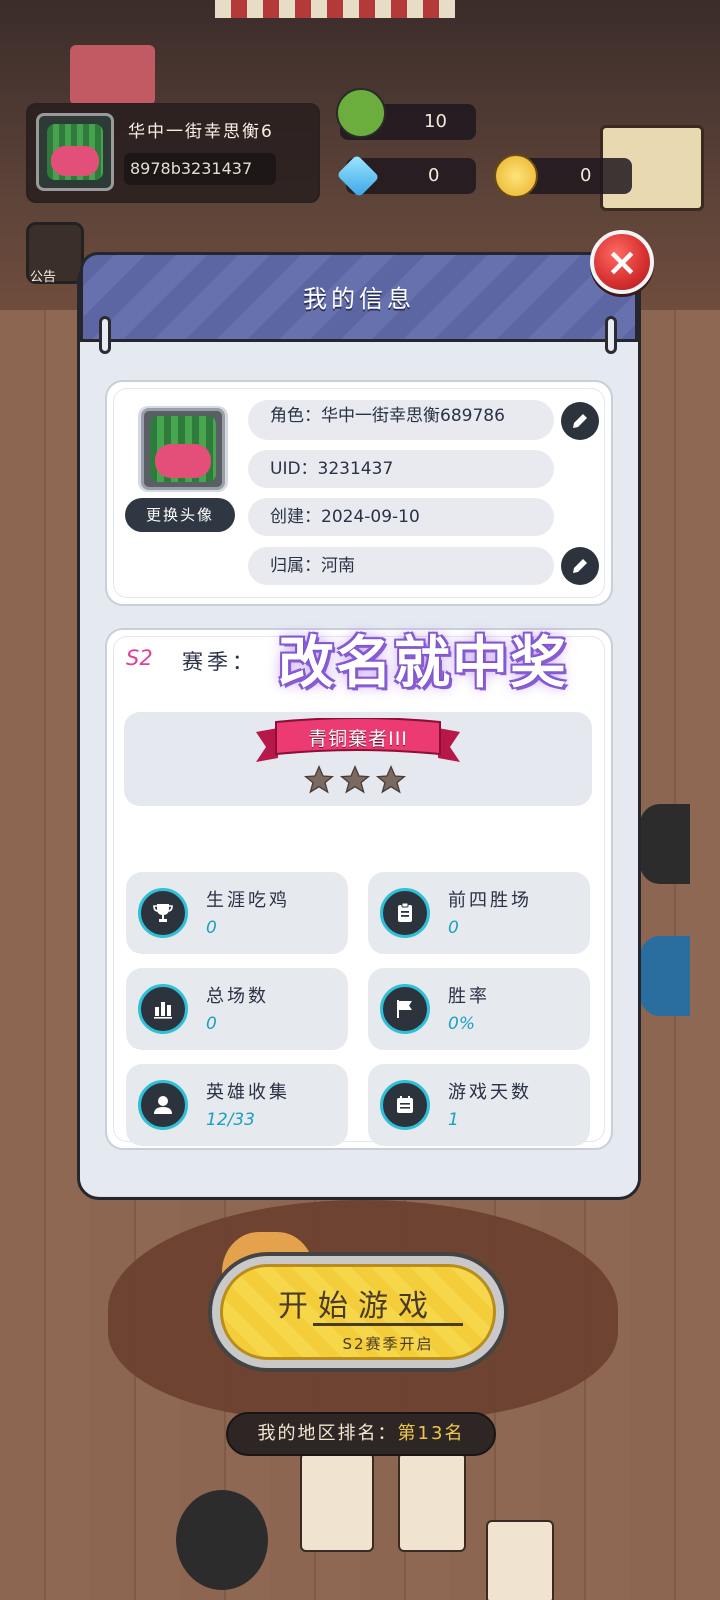 This screenshot has width=720, height=1600. Describe the element at coordinates (335, 9) in the screenshot. I see `stall-awning` at that location.